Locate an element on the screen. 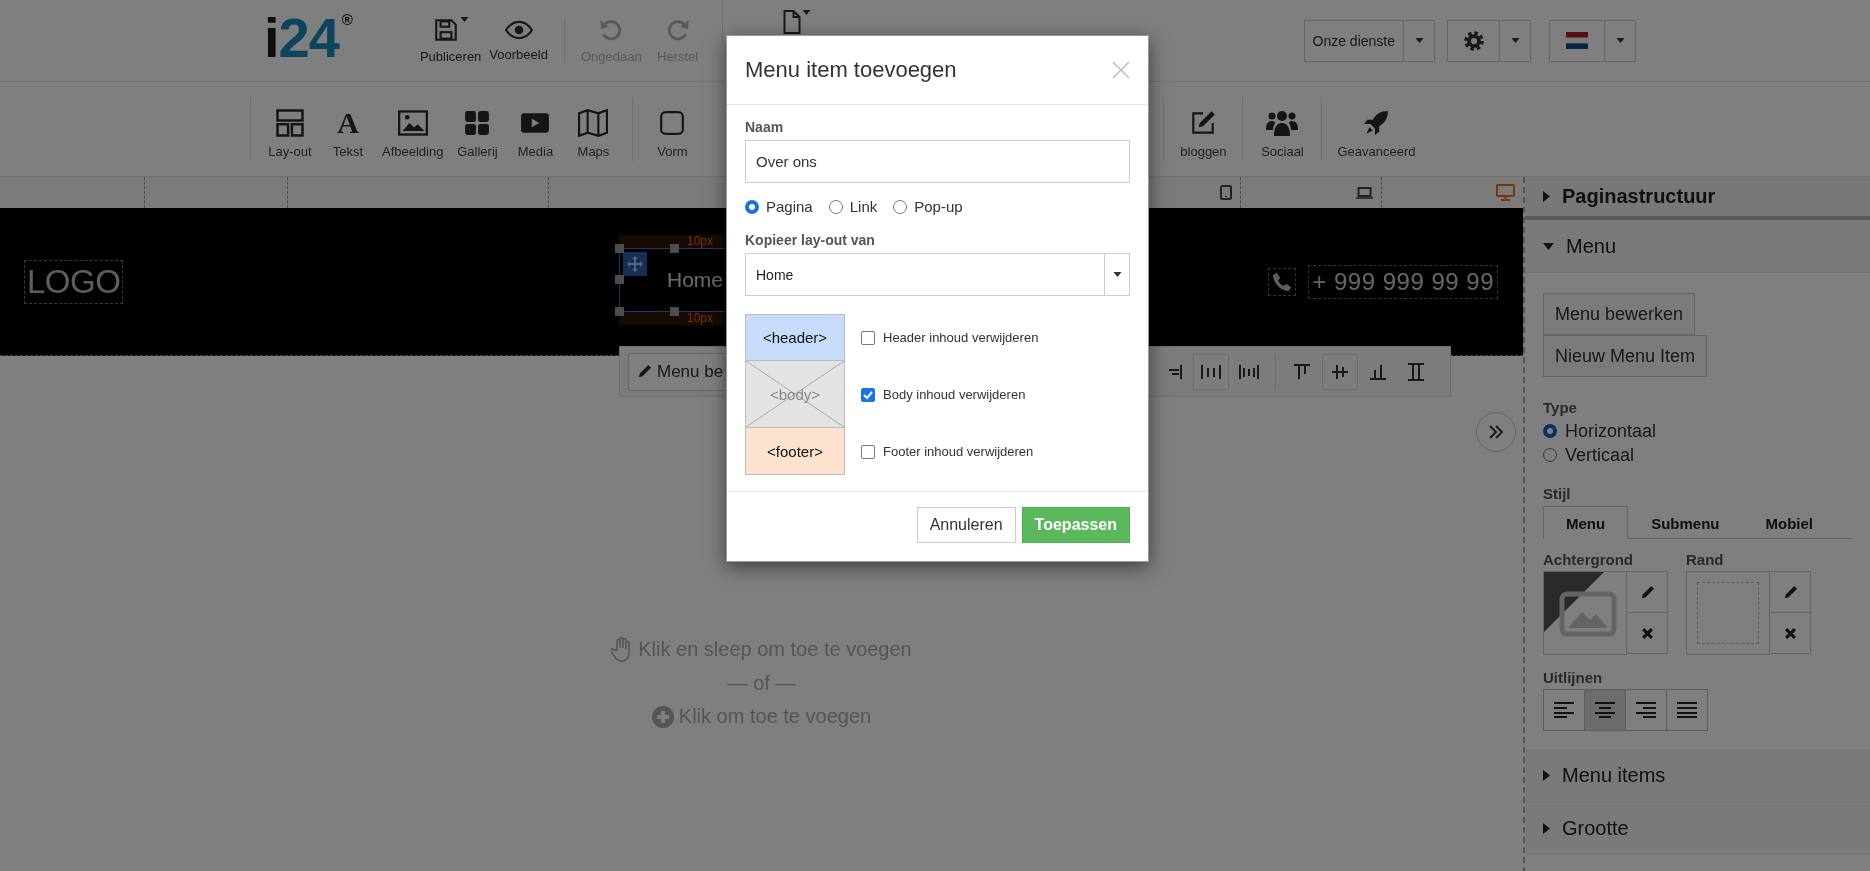 The image size is (1870, 871). checkbox-option: Body inhoud verwijderen is located at coordinates (943, 394).